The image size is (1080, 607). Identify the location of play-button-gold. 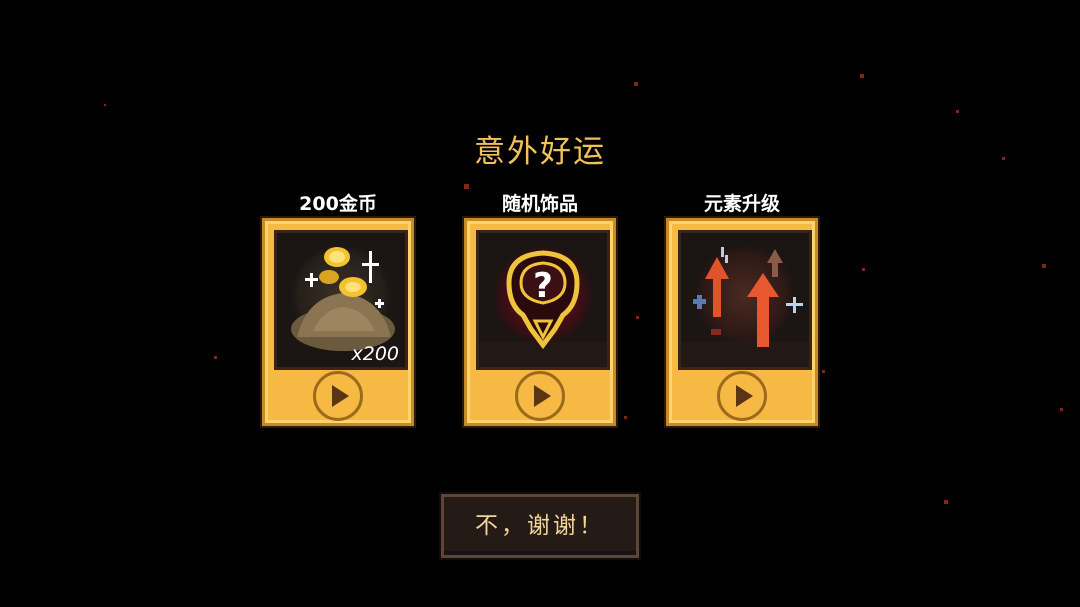
(338, 396).